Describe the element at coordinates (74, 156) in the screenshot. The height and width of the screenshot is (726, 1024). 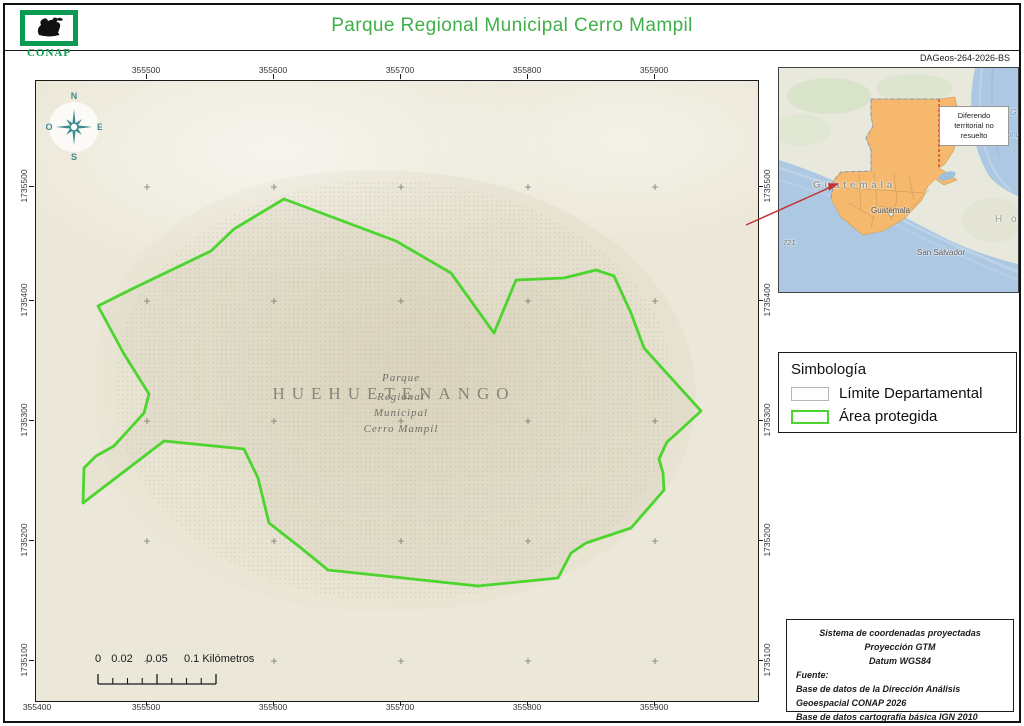
I see `compass-s-label: S` at that location.